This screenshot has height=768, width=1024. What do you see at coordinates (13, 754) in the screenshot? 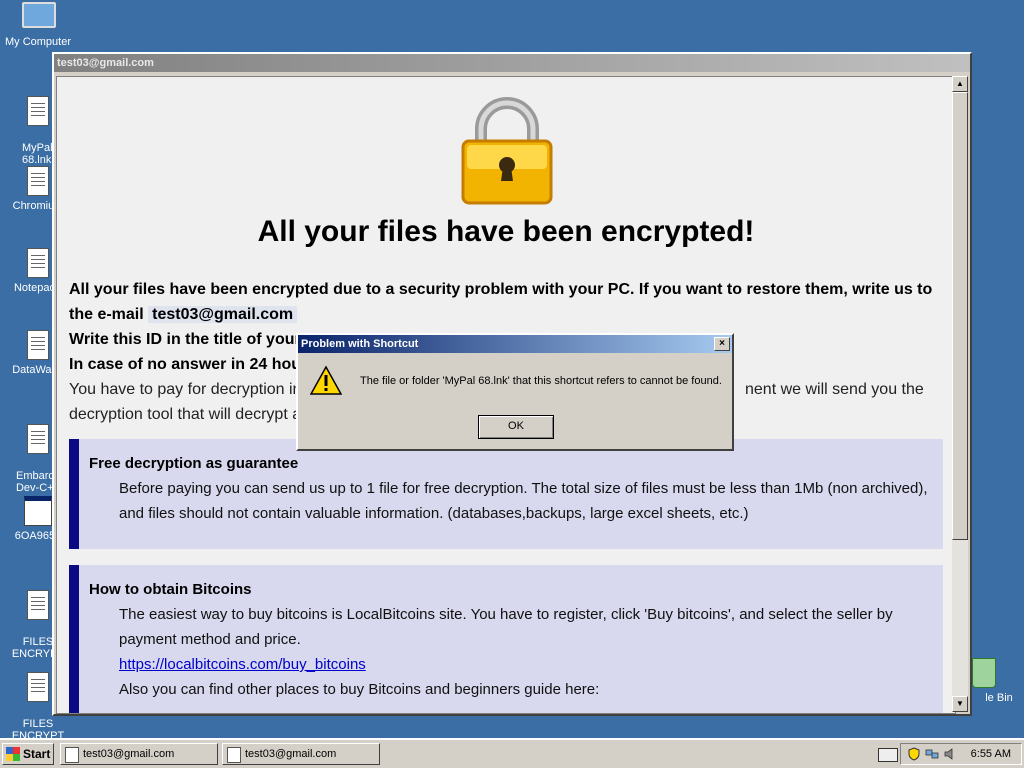
I see `windows-logo-icon` at bounding box center [13, 754].